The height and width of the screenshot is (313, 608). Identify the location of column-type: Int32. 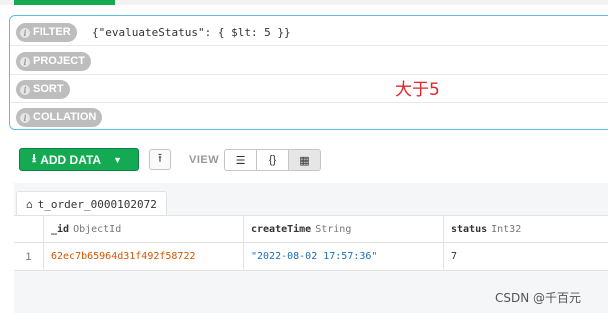
(506, 229).